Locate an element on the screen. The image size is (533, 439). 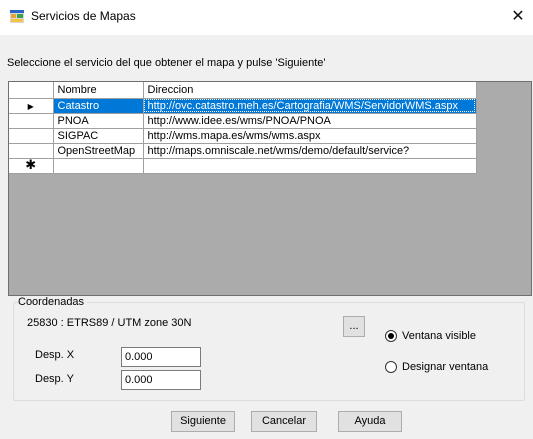
desp-x-input: 0.000 is located at coordinates (161, 357).